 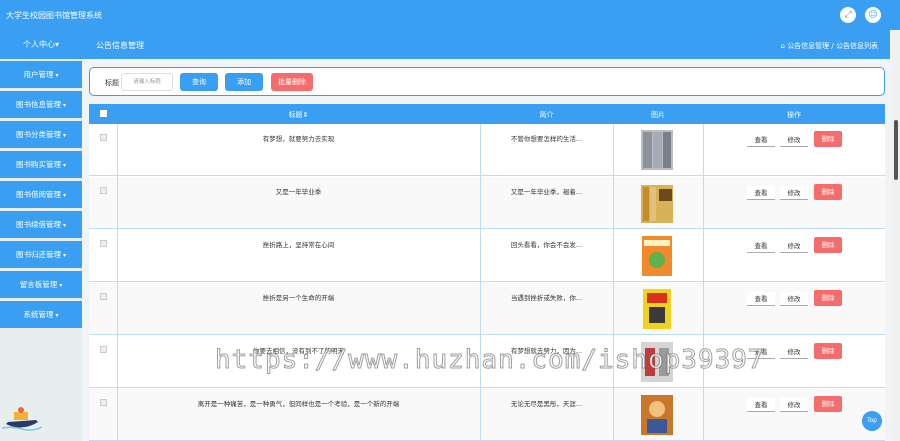 What do you see at coordinates (41, 164) in the screenshot?
I see `sidebar-item-book-purchase: 图书购买管理 ▾` at bounding box center [41, 164].